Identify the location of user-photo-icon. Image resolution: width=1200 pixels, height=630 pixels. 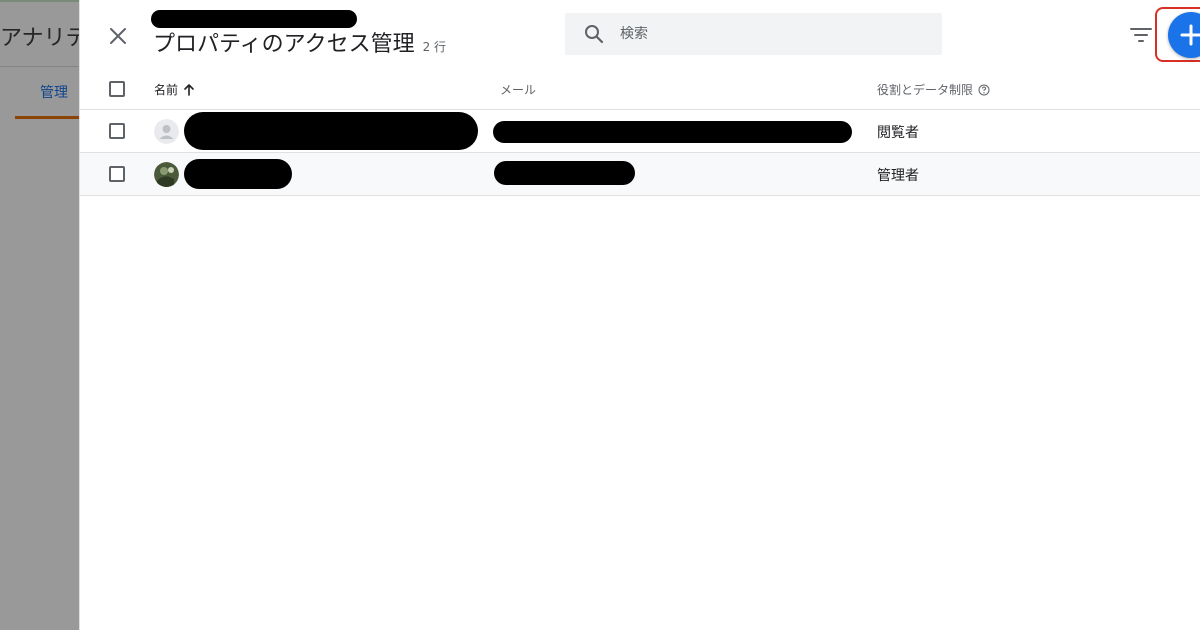
(166, 174).